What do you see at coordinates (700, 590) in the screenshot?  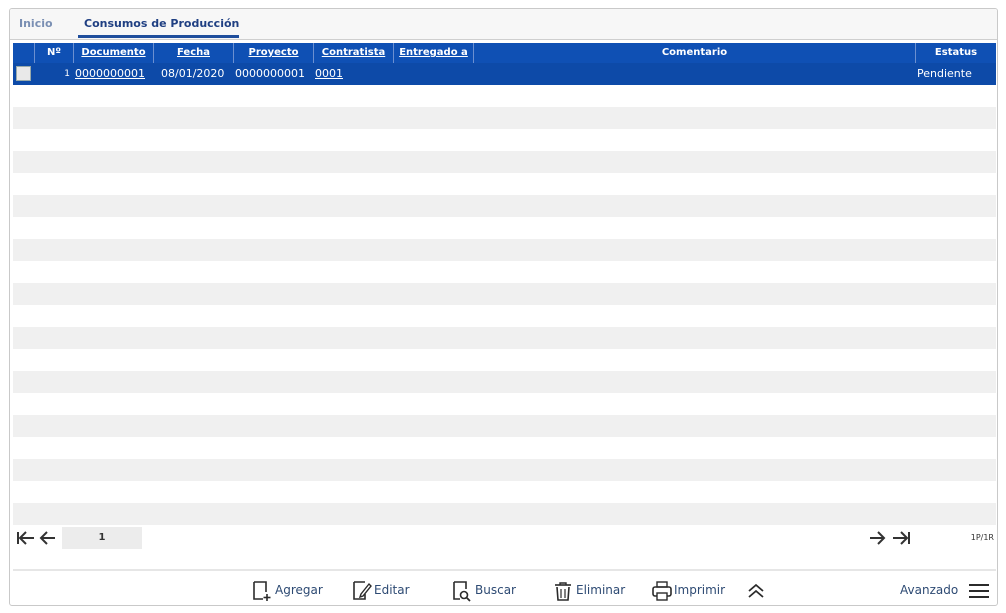 I see `print-label: Imprimir` at bounding box center [700, 590].